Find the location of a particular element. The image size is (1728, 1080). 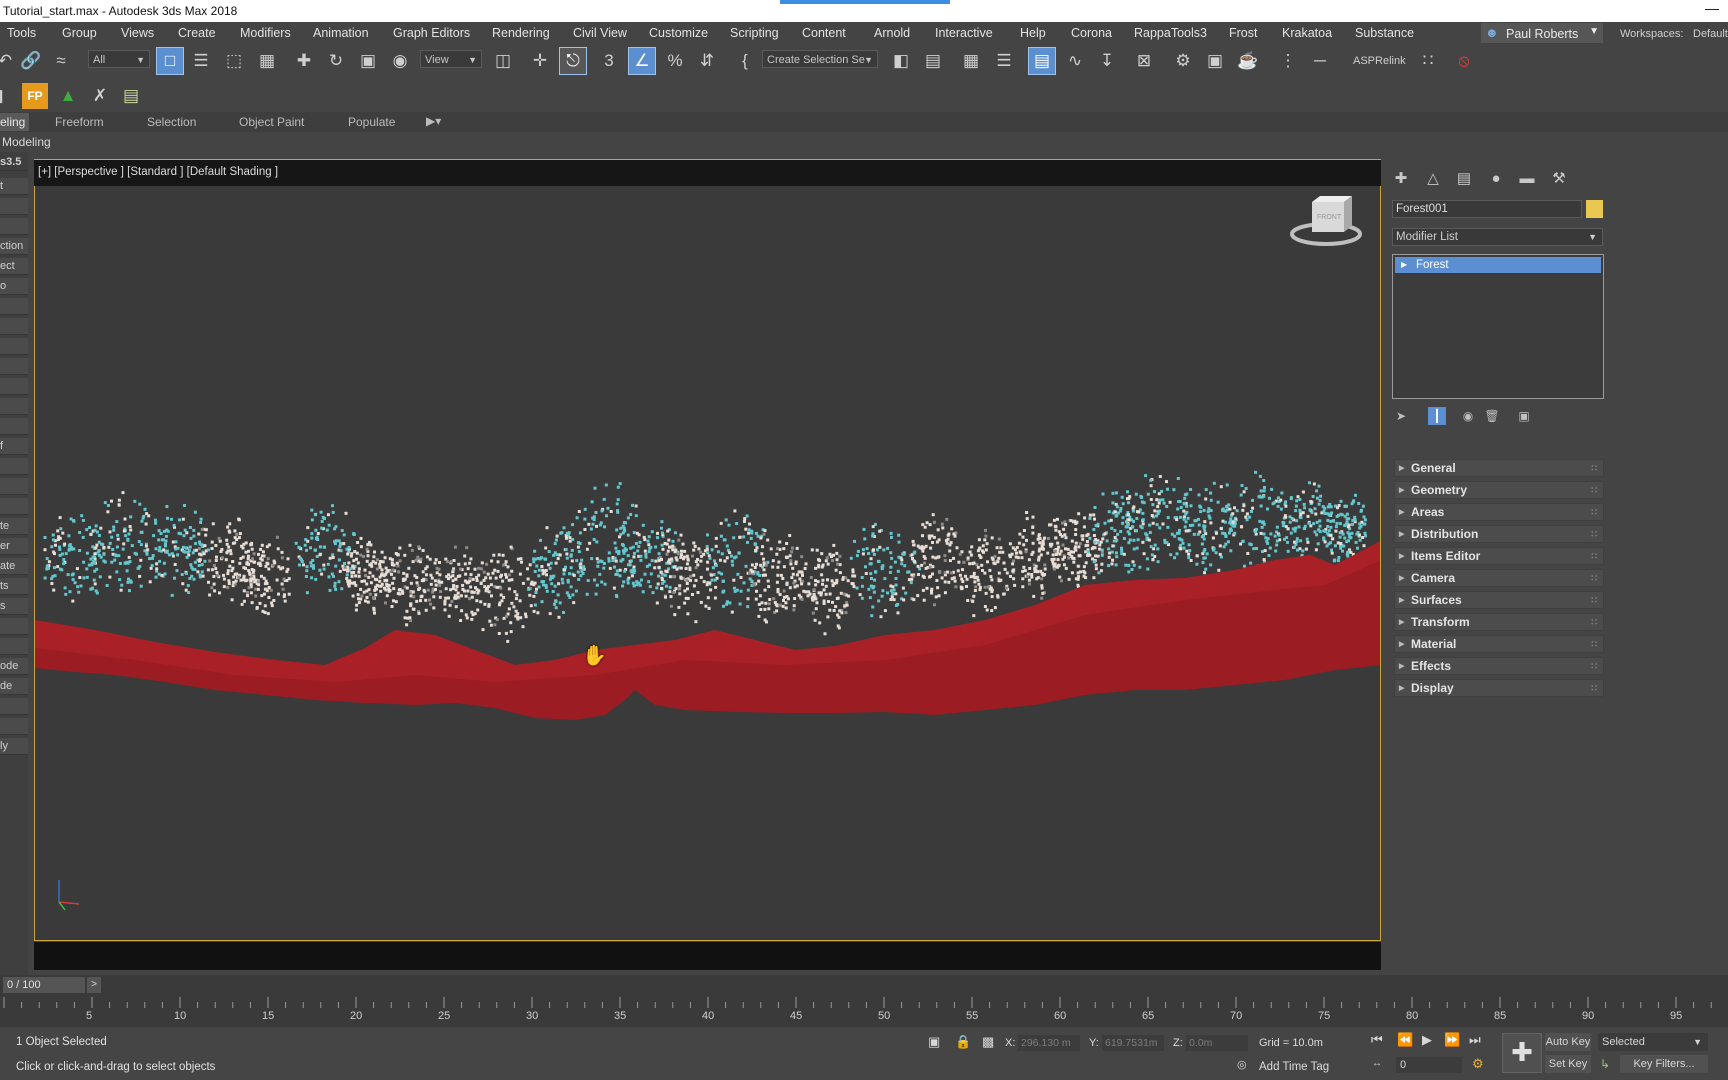

material-editor-icon: ⚙ is located at coordinates (1183, 61).